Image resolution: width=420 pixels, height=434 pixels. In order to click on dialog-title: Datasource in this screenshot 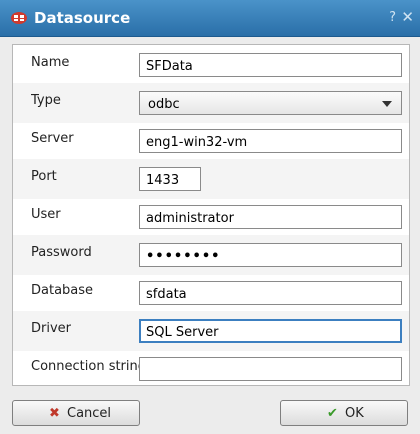, I will do `click(82, 18)`.